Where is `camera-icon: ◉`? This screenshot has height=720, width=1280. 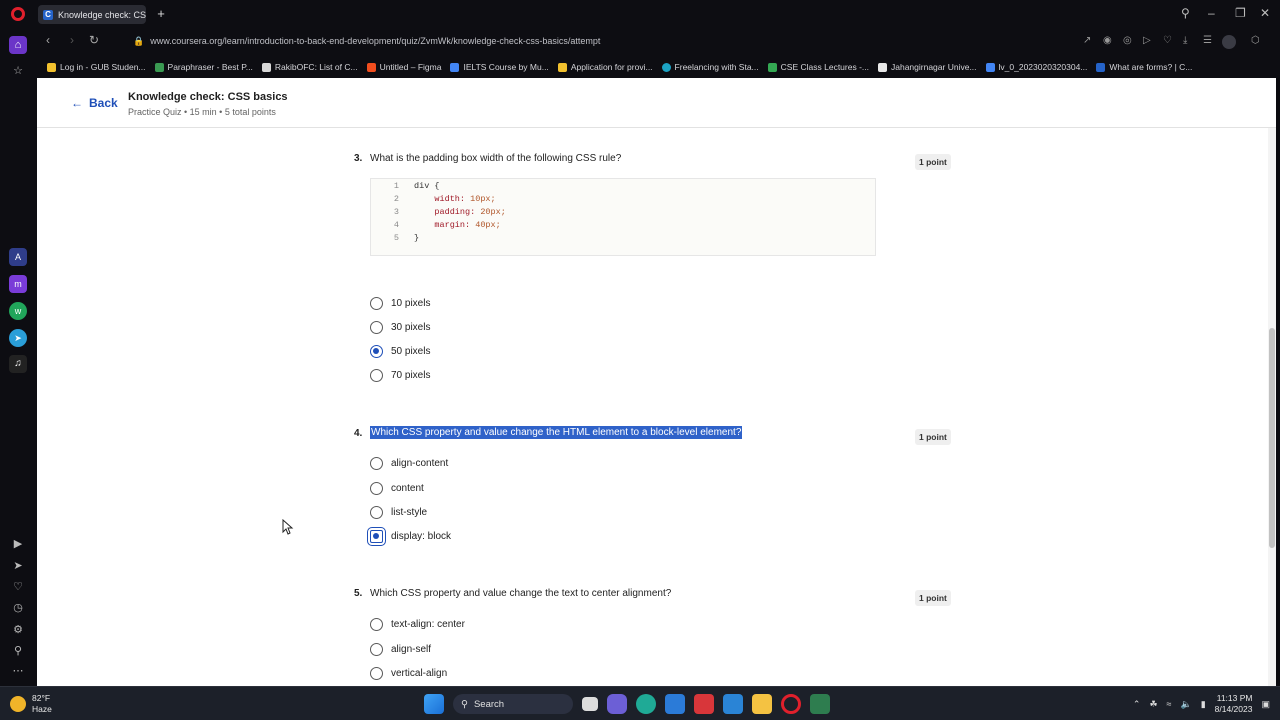 camera-icon: ◉ is located at coordinates (1107, 40).